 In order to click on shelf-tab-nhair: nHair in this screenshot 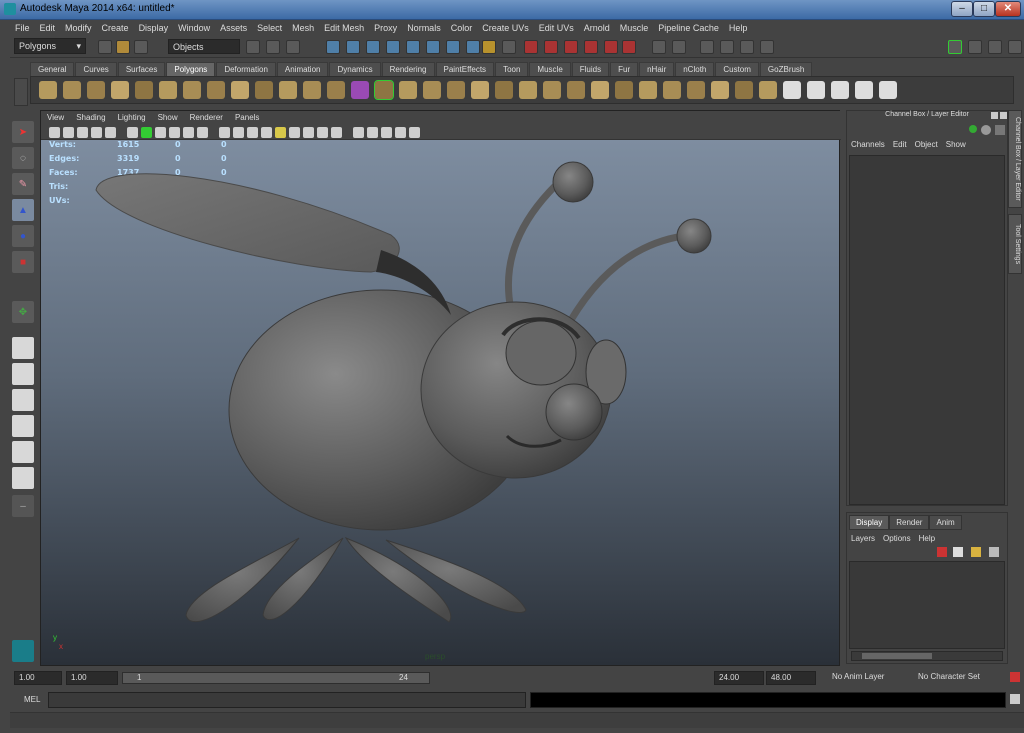, I will do `click(657, 69)`.